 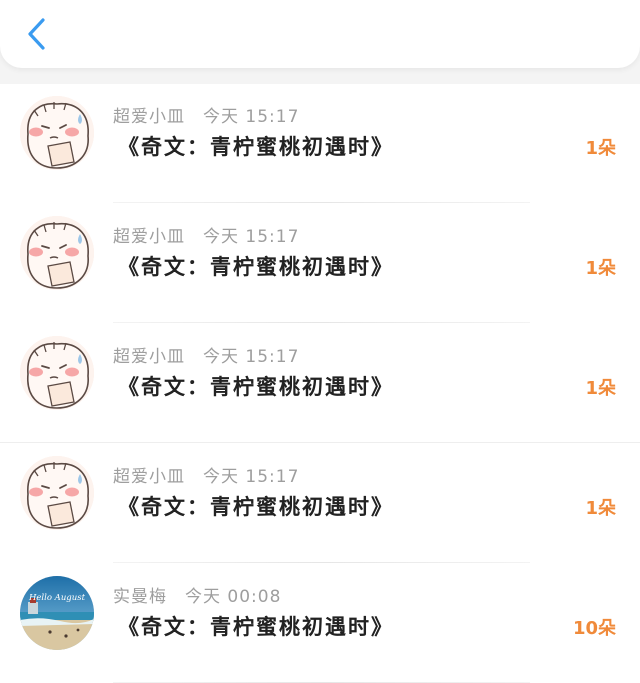 I want to click on back-button, so click(x=36, y=34).